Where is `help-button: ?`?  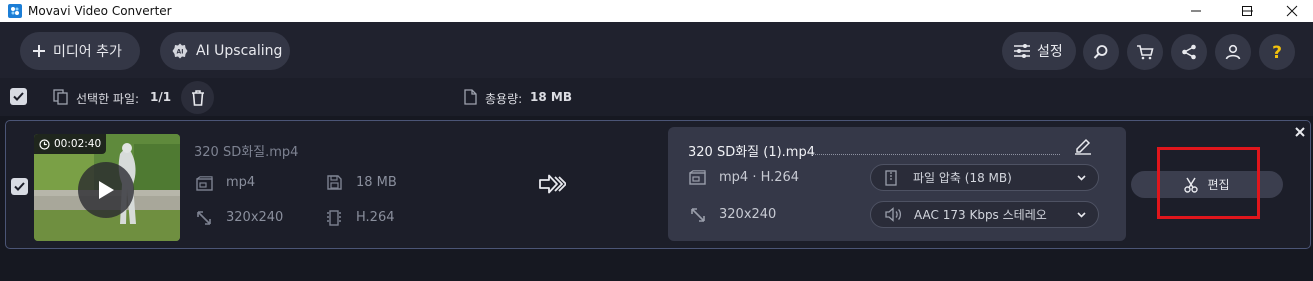 help-button: ? is located at coordinates (1277, 52).